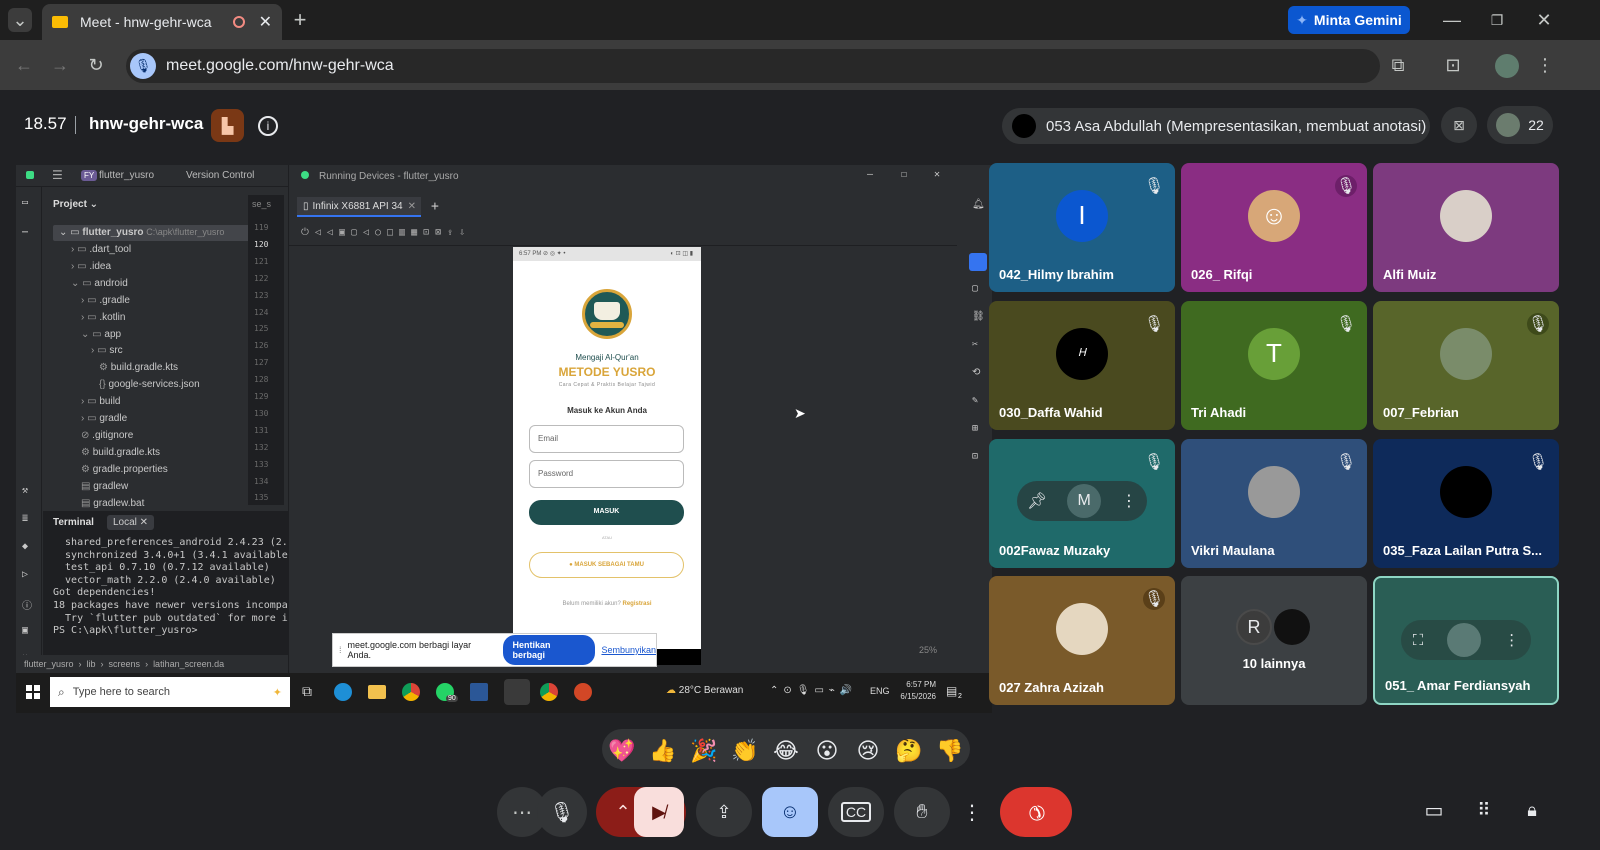  I want to click on reaction-button: 👍, so click(663, 751).